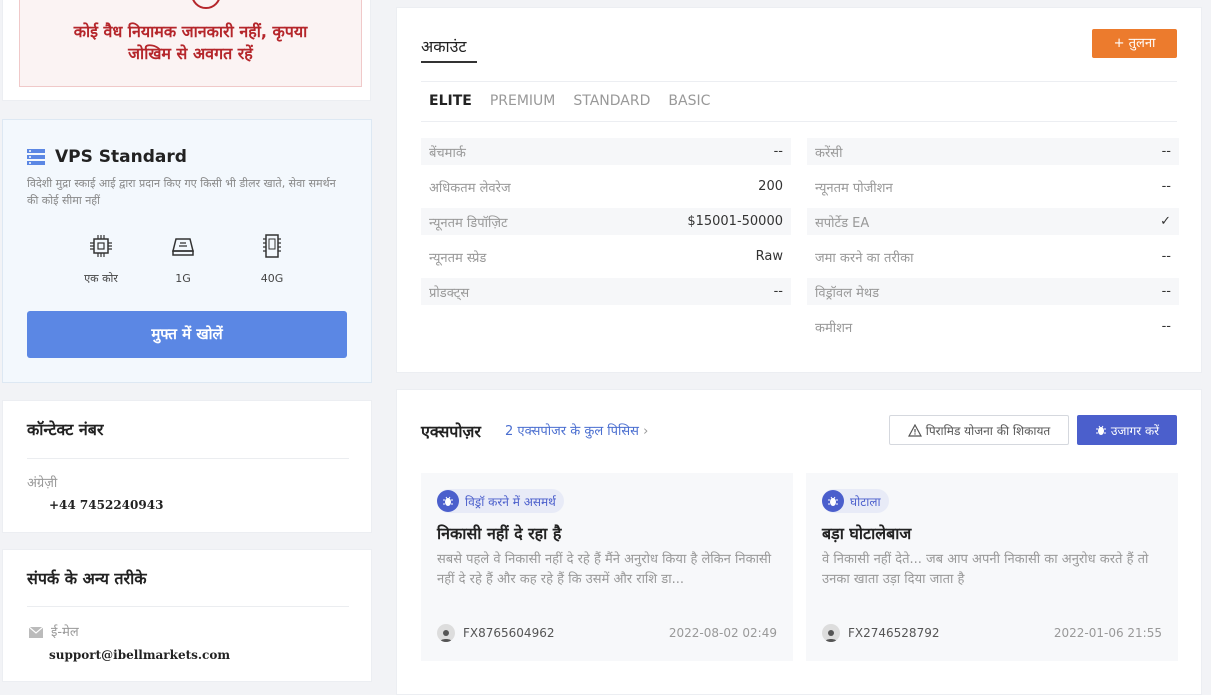 Image resolution: width=1211 pixels, height=695 pixels. I want to click on check-icon: ✓, so click(1165, 221).